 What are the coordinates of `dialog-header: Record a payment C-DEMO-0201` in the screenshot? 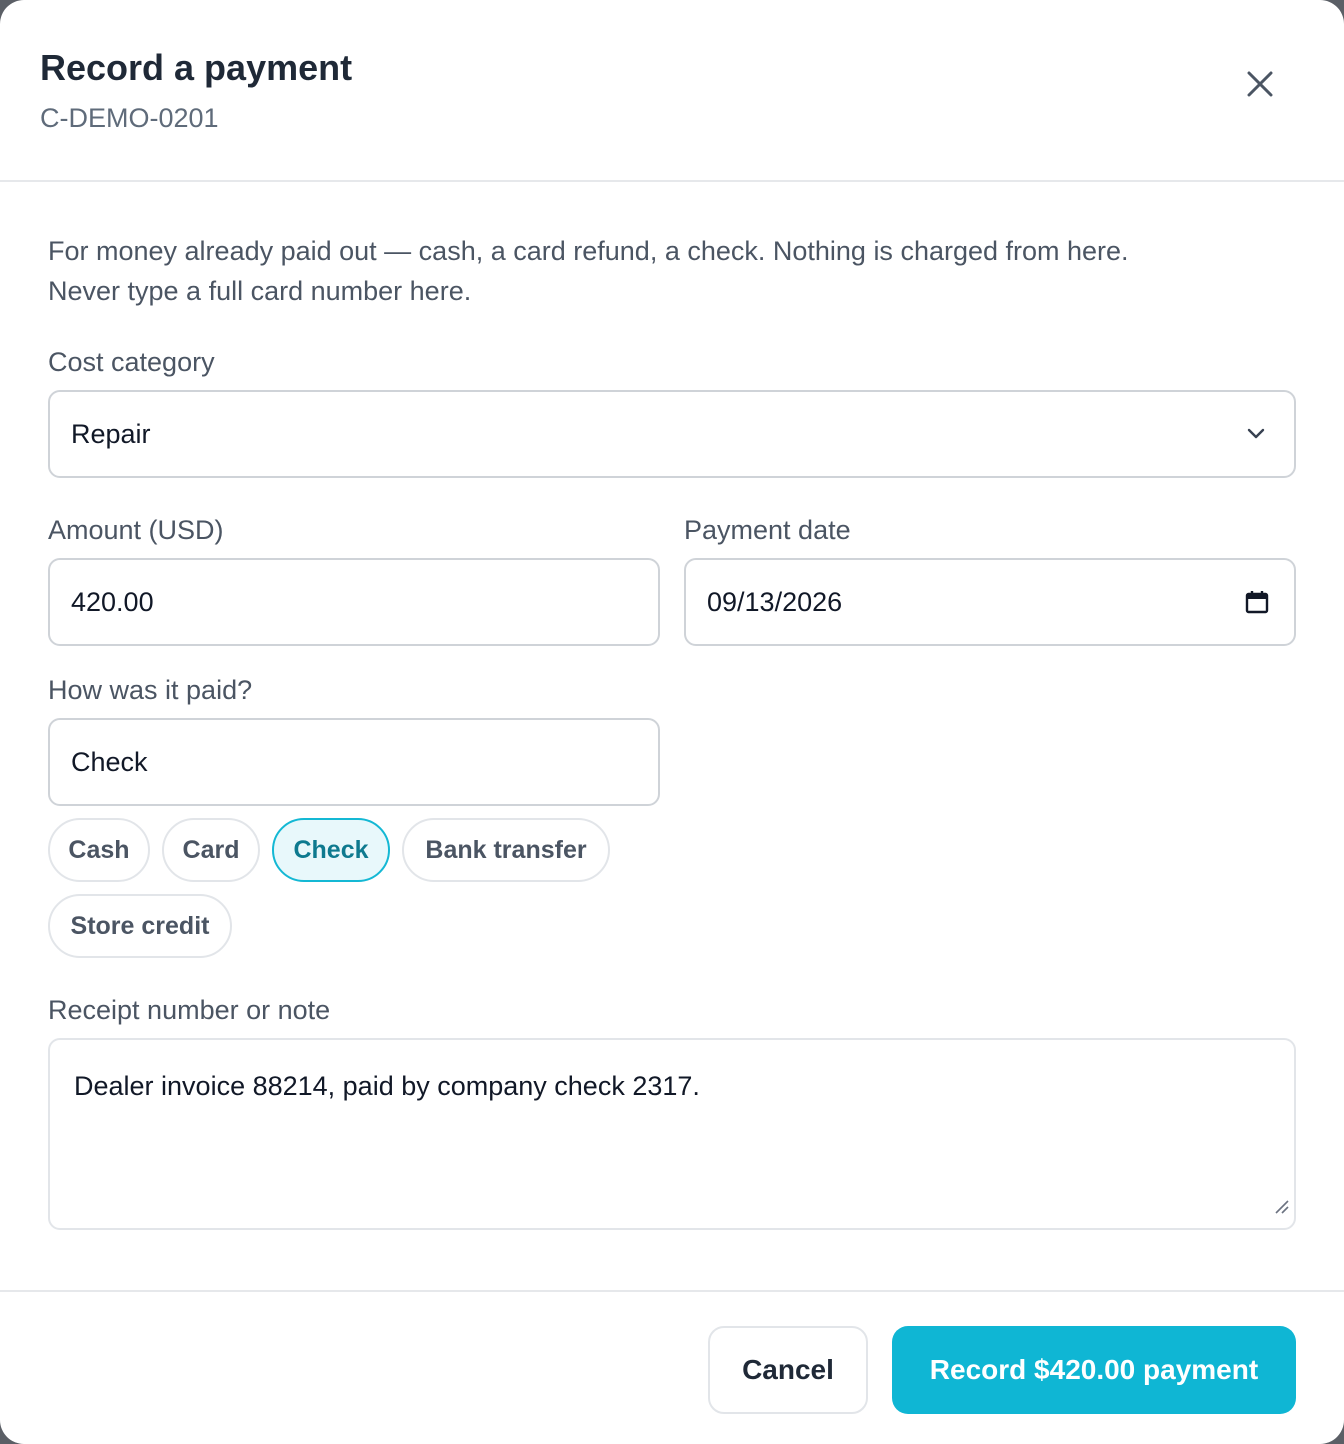 It's located at (672, 91).